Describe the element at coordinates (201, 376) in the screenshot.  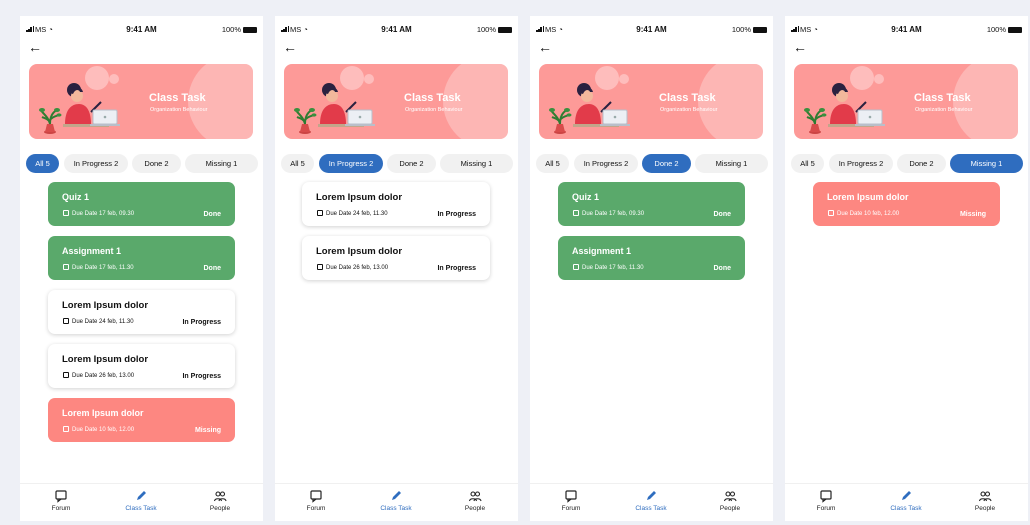
I see `task-status: In Progress` at that location.